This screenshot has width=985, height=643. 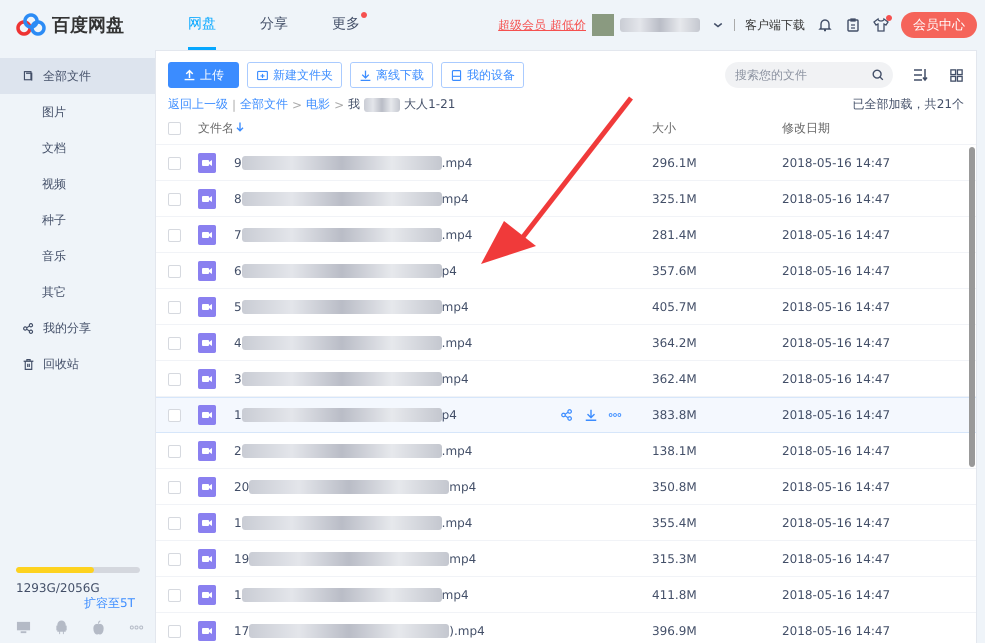 What do you see at coordinates (430, 104) in the screenshot?
I see `breadcrumb-current: 大人1-21` at bounding box center [430, 104].